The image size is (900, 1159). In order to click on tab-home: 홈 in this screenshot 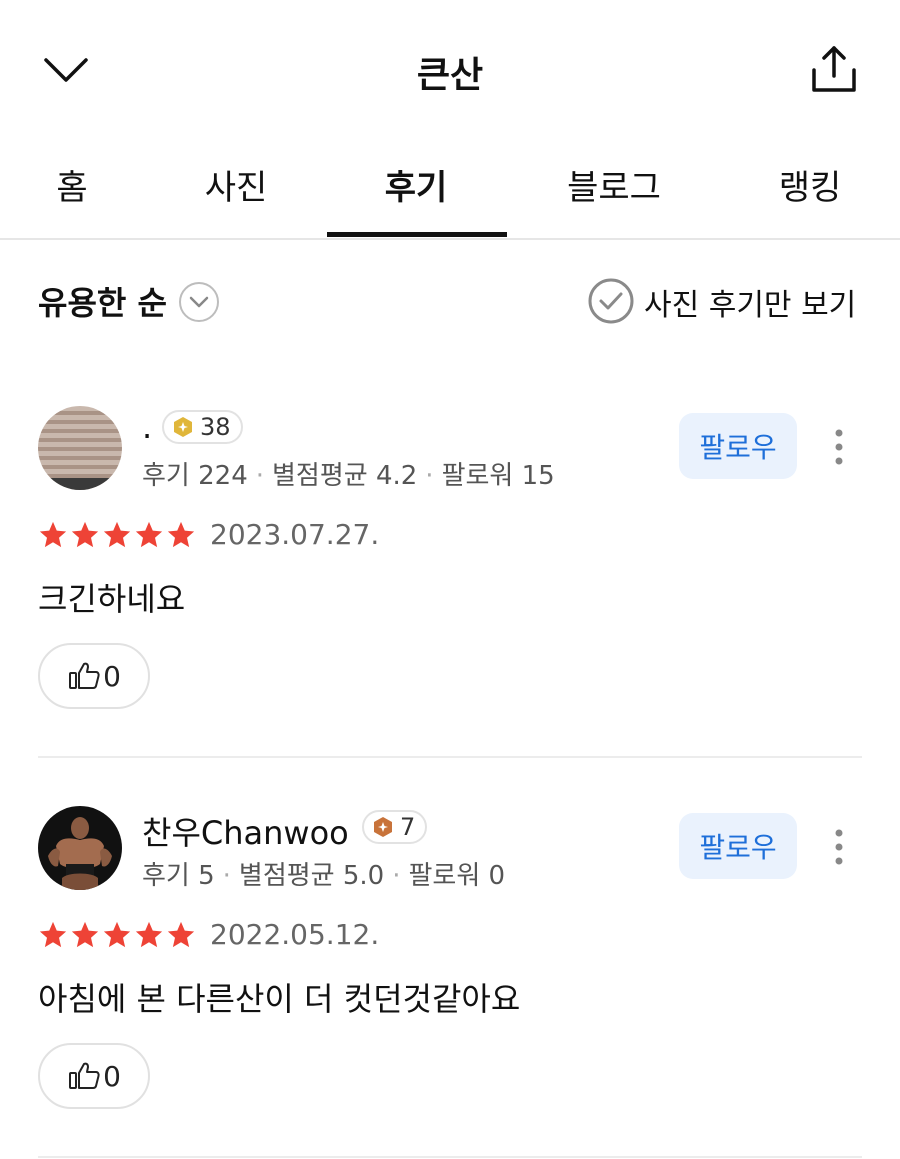, I will do `click(71, 184)`.